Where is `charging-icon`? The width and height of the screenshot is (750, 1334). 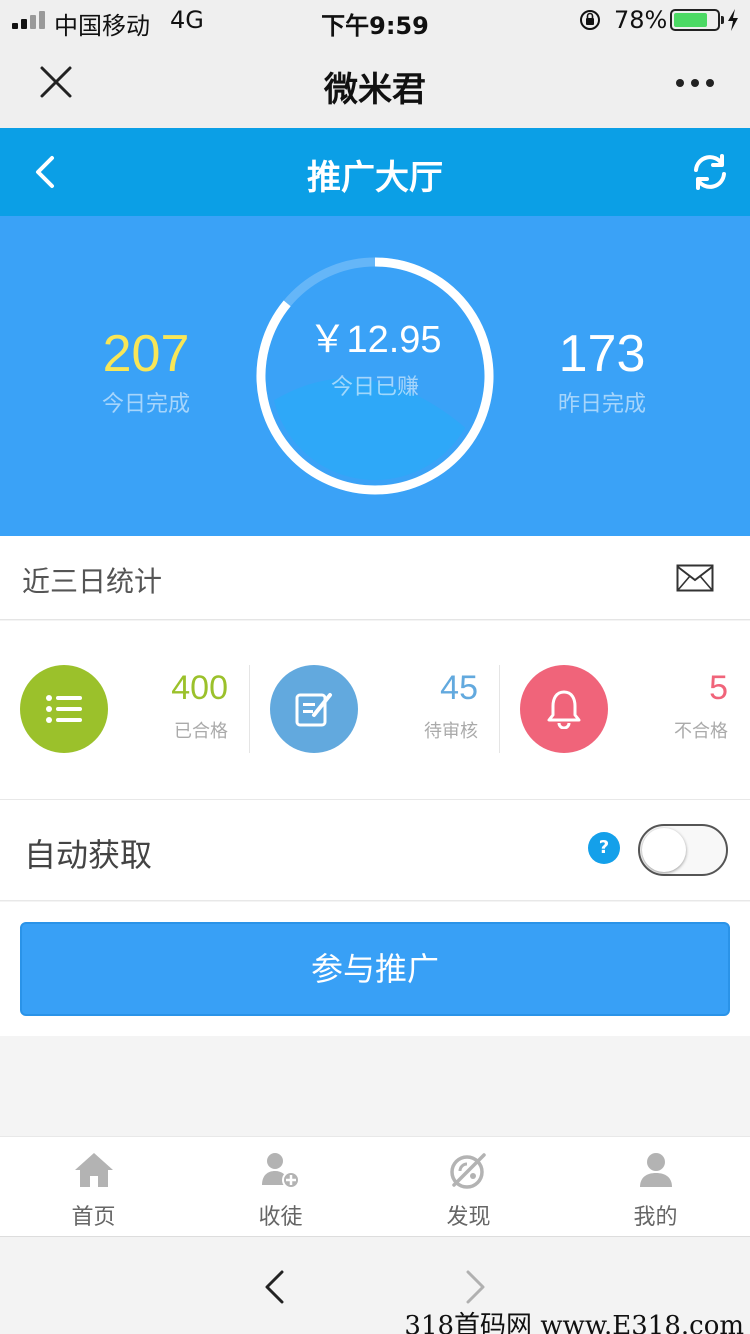 charging-icon is located at coordinates (733, 20).